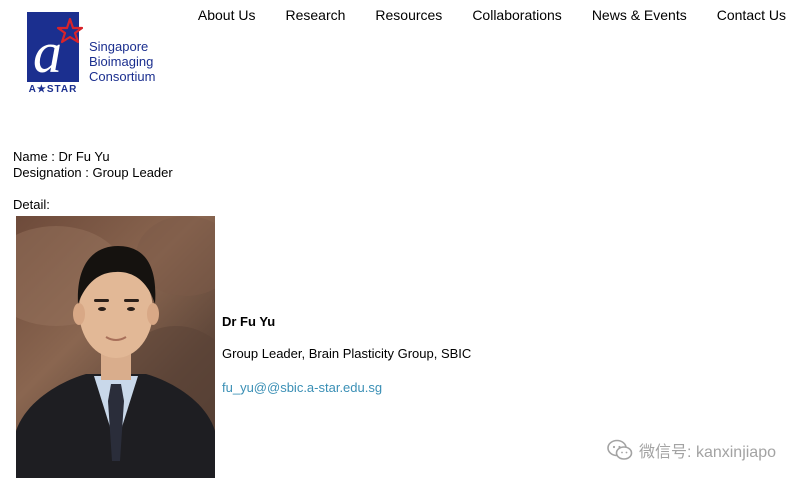 The width and height of the screenshot is (800, 488). I want to click on profile-name: Name : Dr Fu Yu, so click(61, 156).